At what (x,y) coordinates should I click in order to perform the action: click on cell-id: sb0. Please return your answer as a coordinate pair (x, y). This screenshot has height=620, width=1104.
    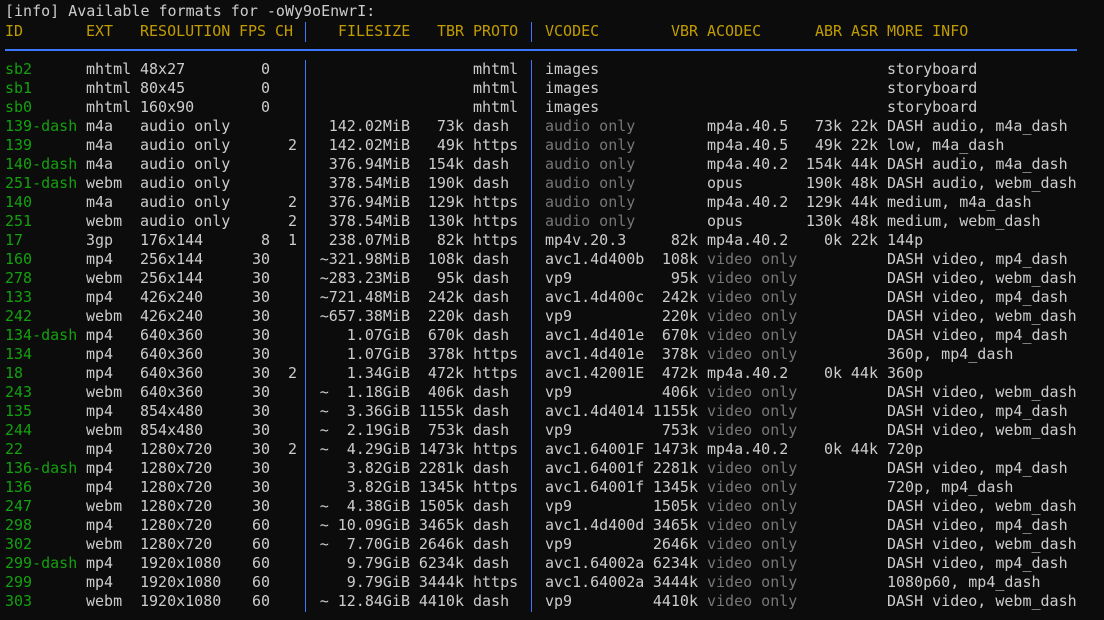
    Looking at the image, I should click on (19, 107).